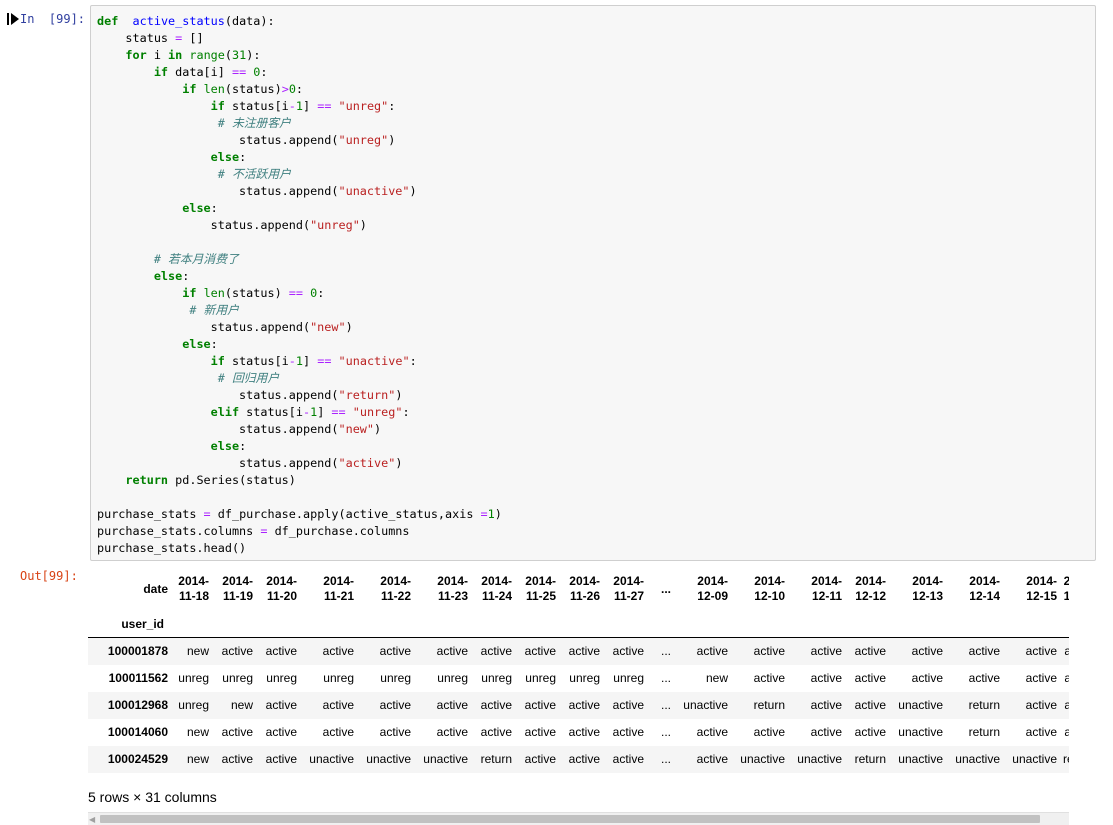 This screenshot has width=1113, height=825. What do you see at coordinates (338, 596) in the screenshot?
I see `column-header-day: 11-21` at bounding box center [338, 596].